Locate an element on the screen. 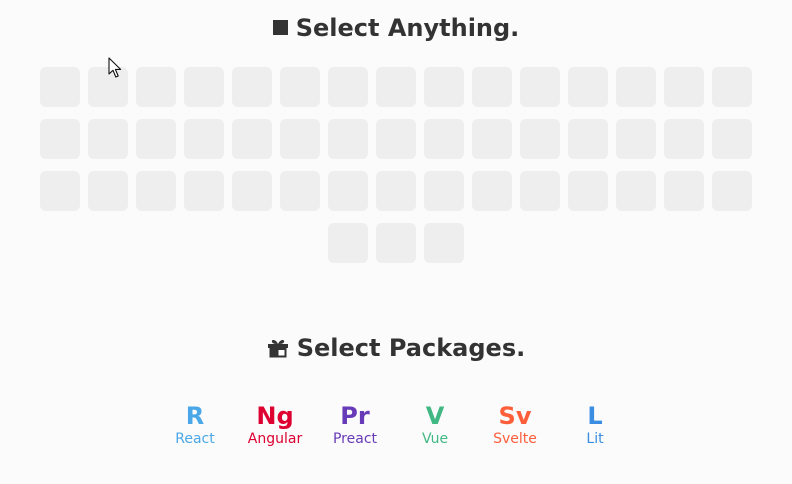 This screenshot has height=484, width=792. package-name: Svelte is located at coordinates (515, 439).